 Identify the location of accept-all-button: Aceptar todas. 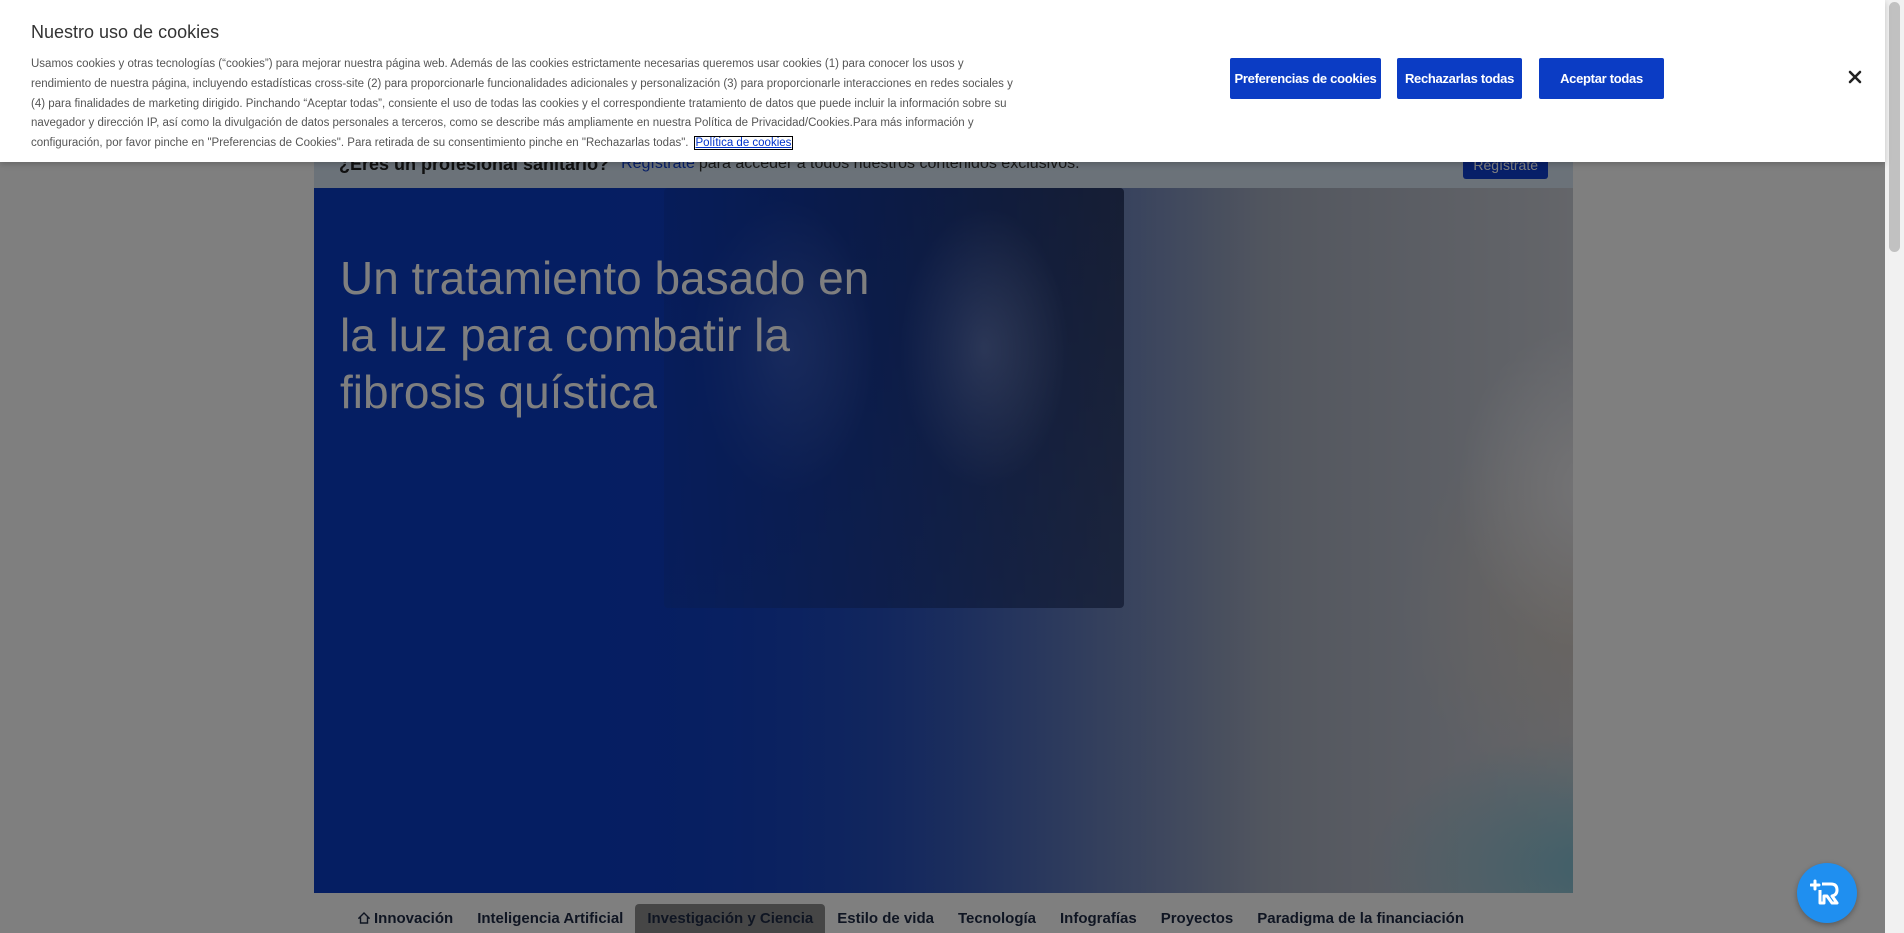
(1601, 78).